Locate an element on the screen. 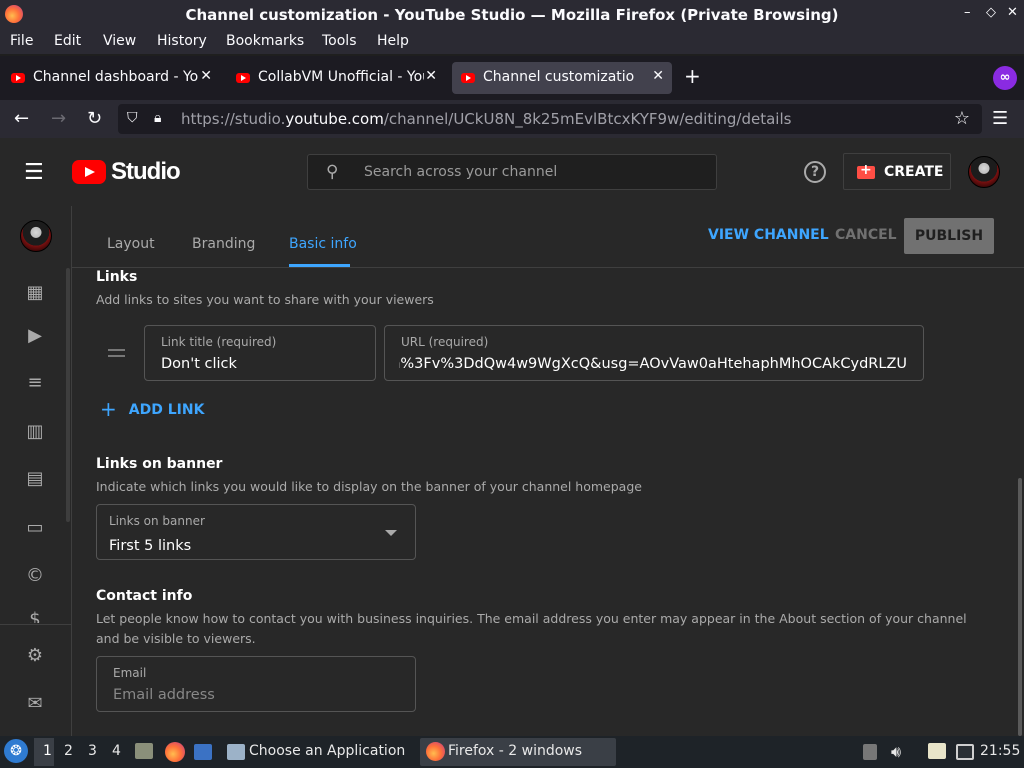  main-scrollbar is located at coordinates (1020, 607).